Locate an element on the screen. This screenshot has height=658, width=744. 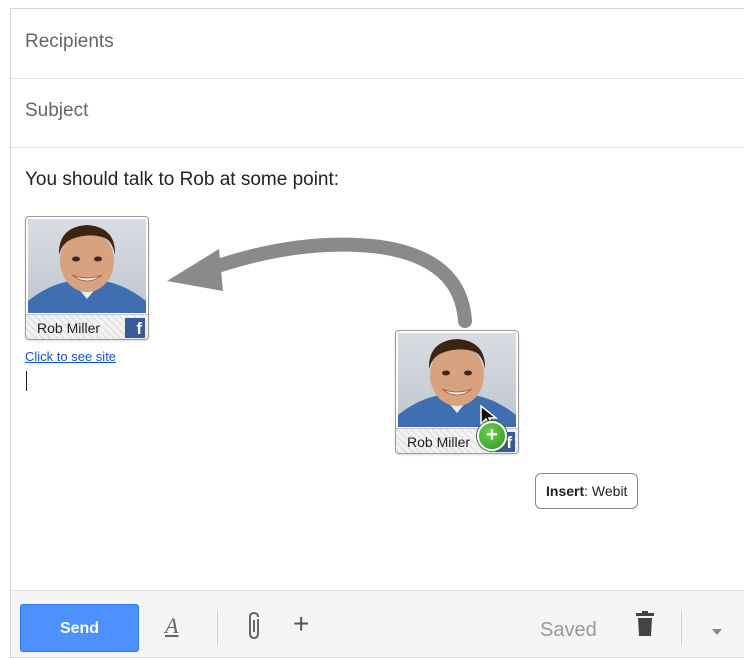
chevron-down-icon is located at coordinates (717, 632).